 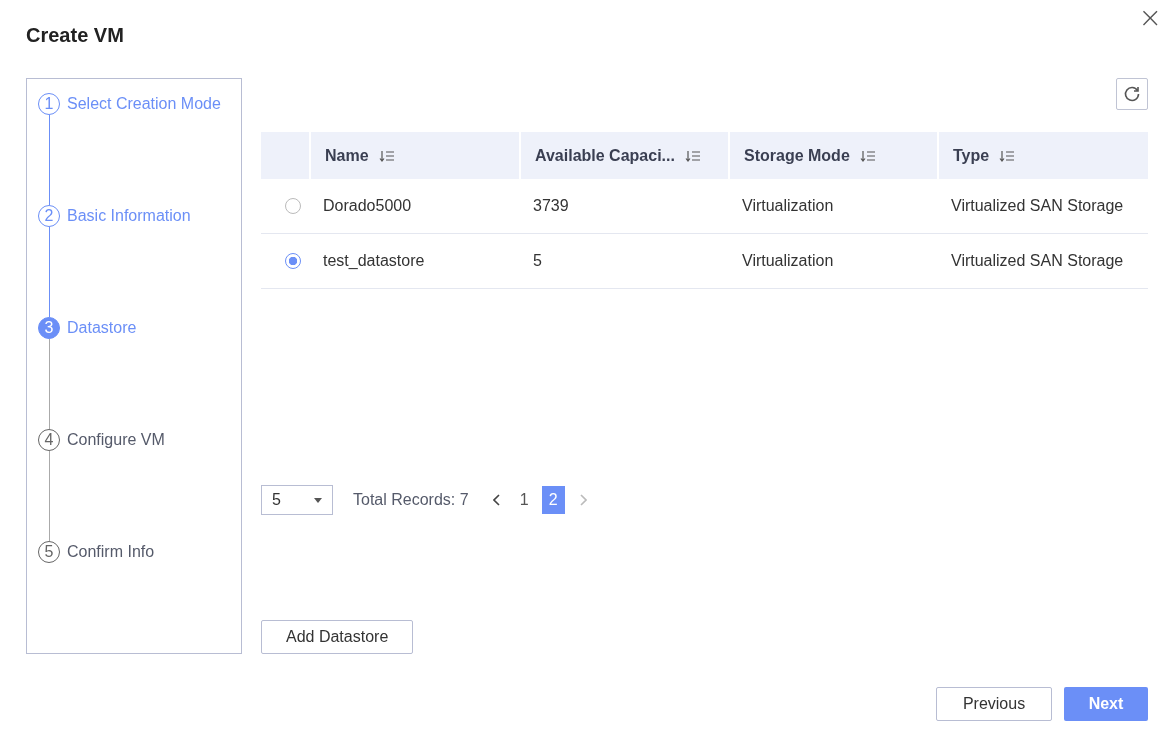 I want to click on step-number: 3, so click(x=49, y=328).